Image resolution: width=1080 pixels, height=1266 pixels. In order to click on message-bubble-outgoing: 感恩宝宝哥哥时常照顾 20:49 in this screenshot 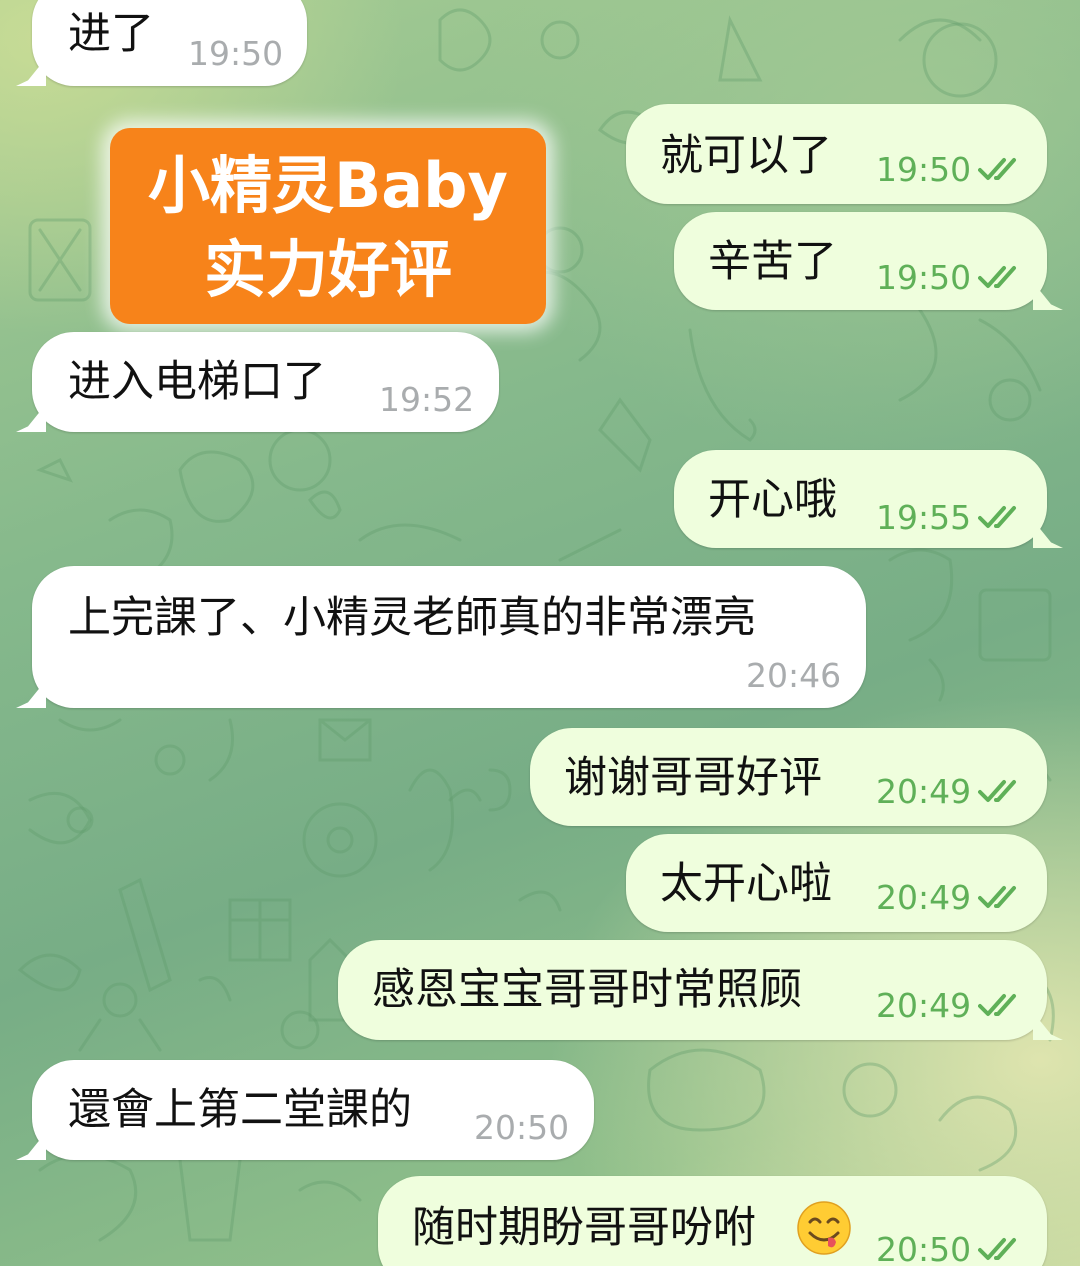, I will do `click(700, 990)`.